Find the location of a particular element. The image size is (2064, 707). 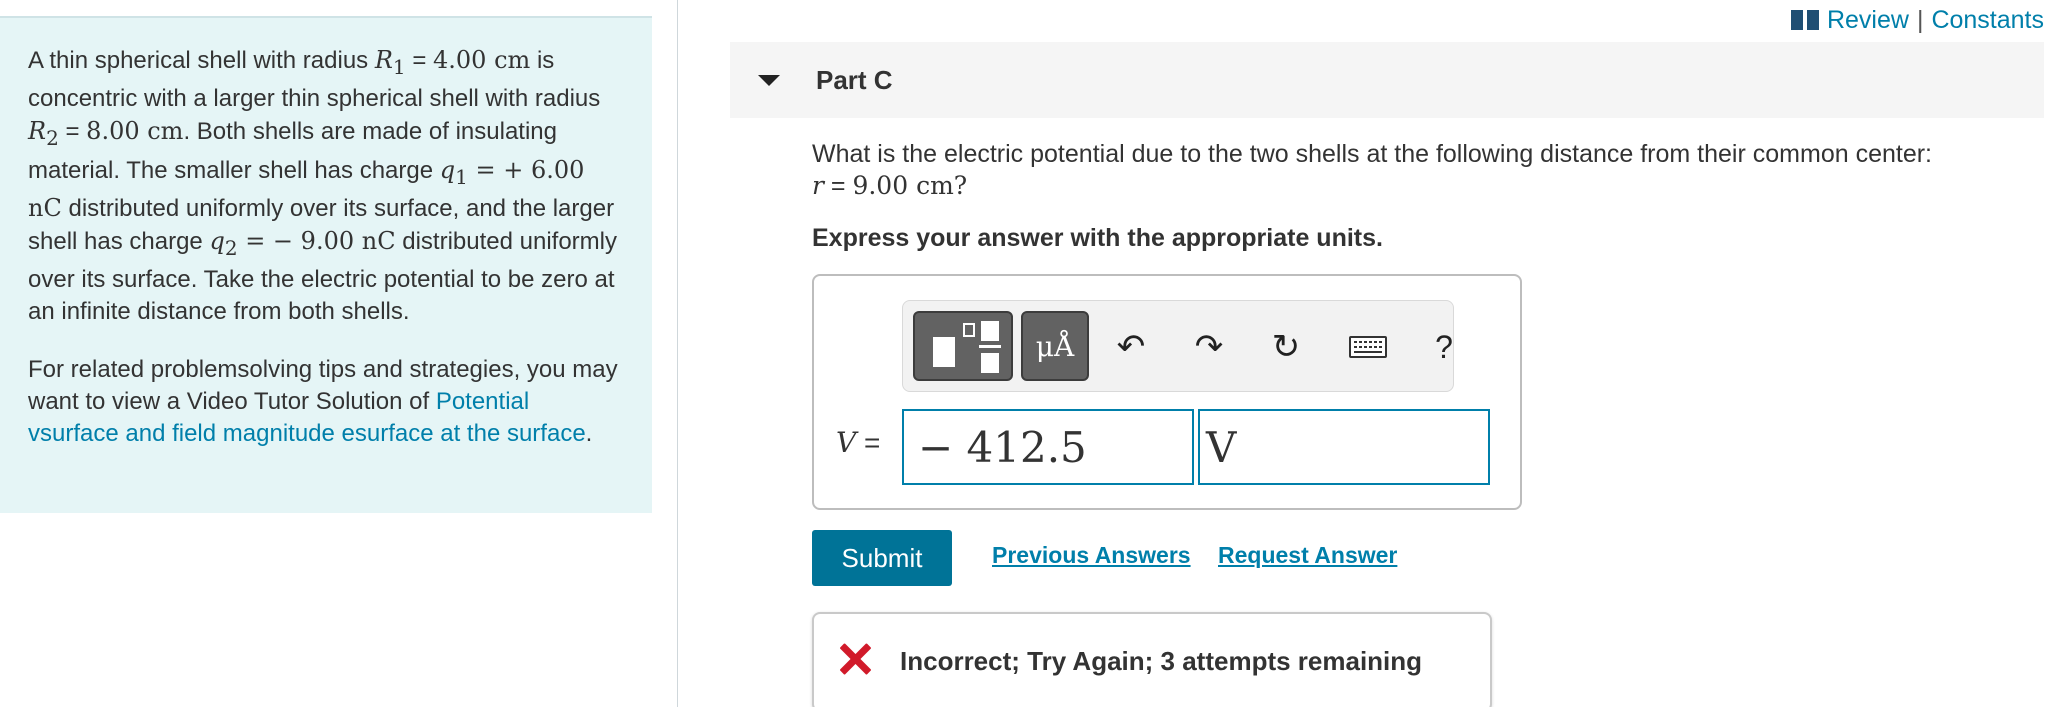

templates-button is located at coordinates (963, 346).